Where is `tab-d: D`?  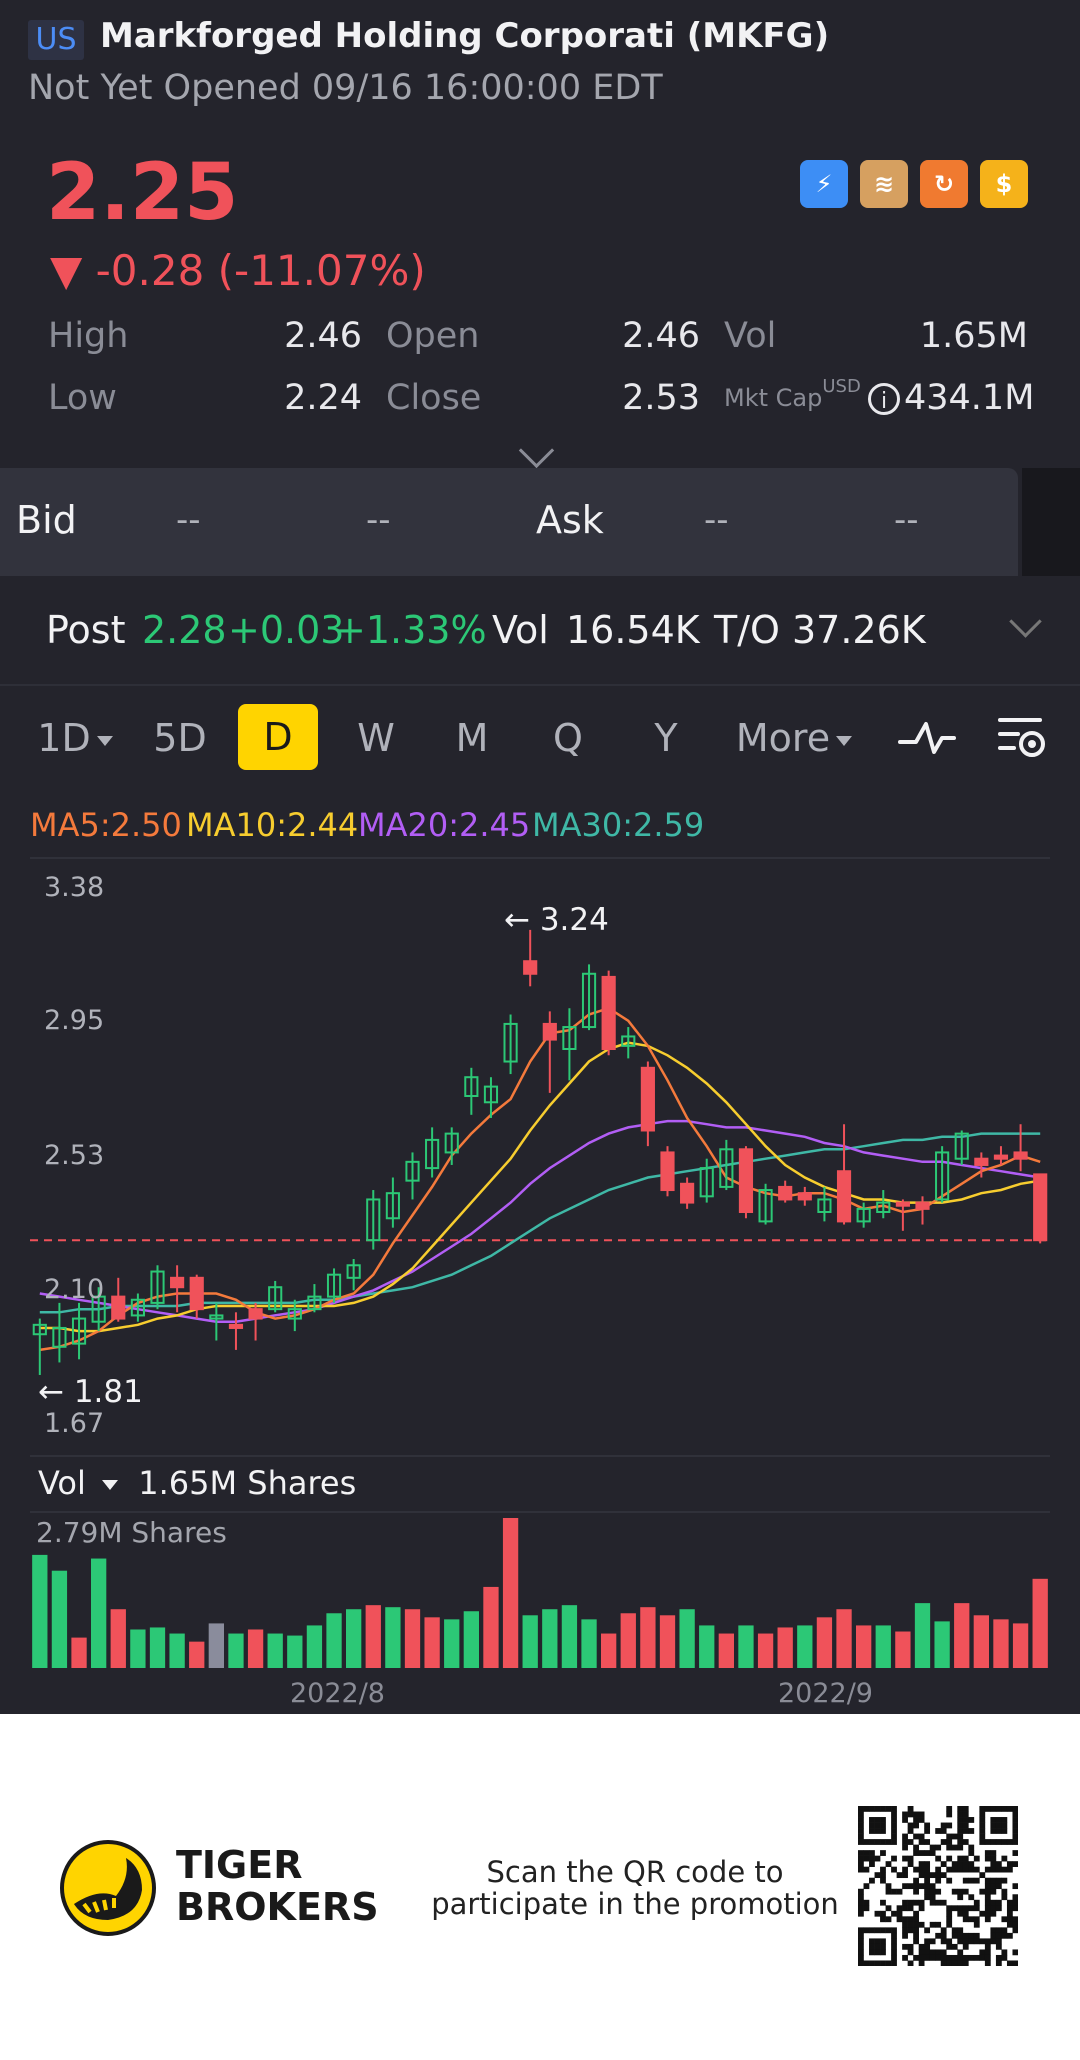 tab-d: D is located at coordinates (278, 737).